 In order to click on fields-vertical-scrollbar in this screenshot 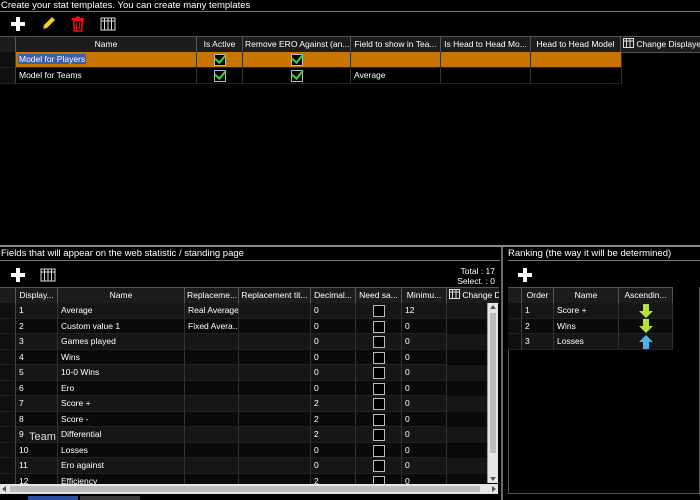, I will do `click(492, 393)`.